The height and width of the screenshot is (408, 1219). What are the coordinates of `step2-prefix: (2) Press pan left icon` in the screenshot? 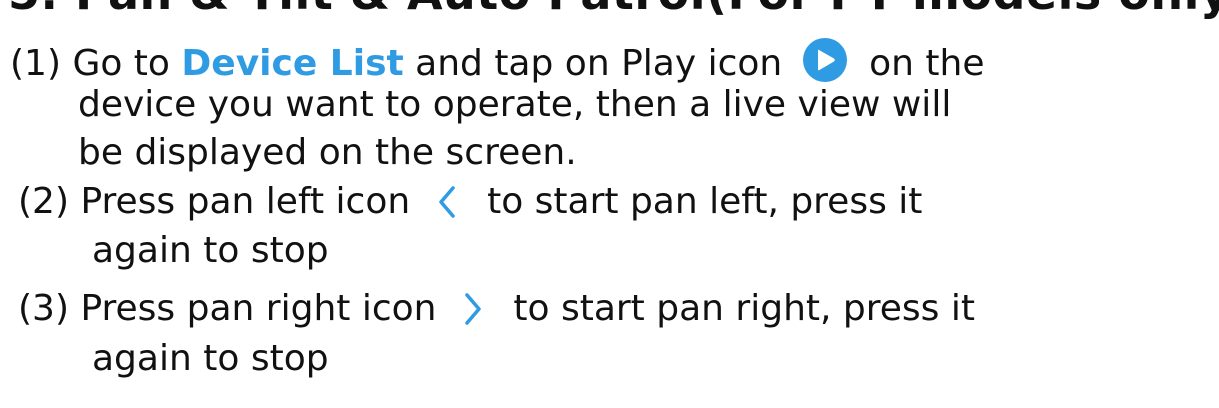 It's located at (220, 201).